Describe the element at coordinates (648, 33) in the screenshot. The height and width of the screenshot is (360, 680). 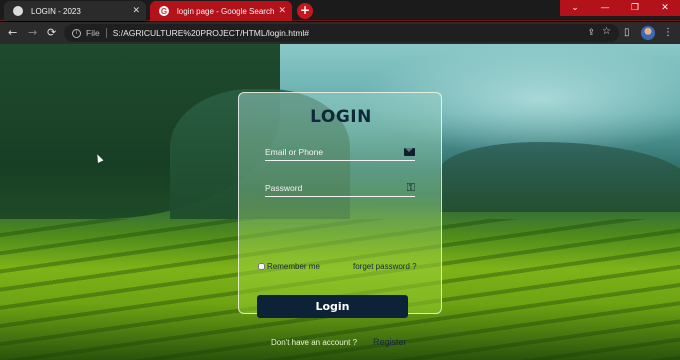
I see `avatar` at that location.